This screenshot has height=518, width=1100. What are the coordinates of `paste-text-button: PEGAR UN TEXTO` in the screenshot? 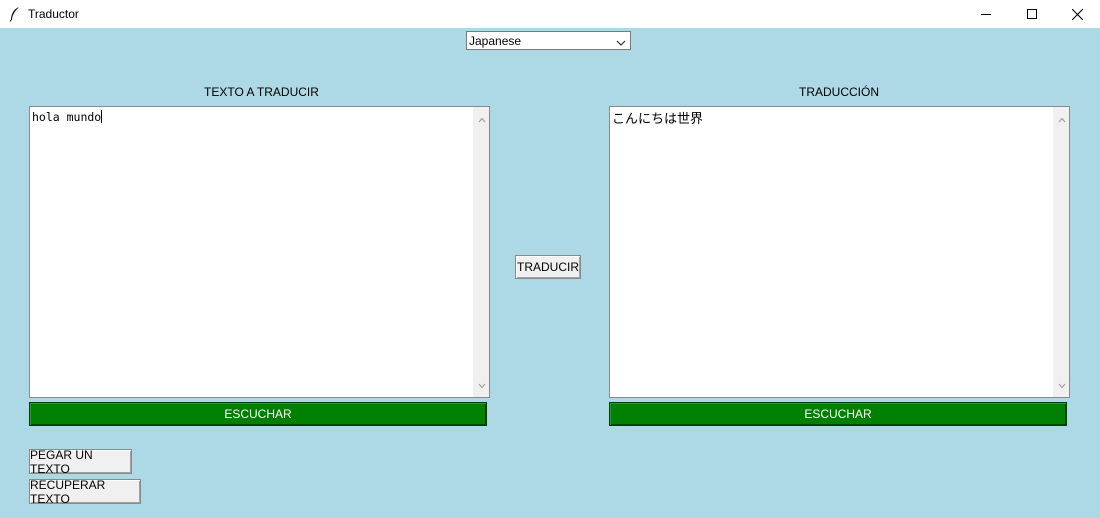 It's located at (80, 462).